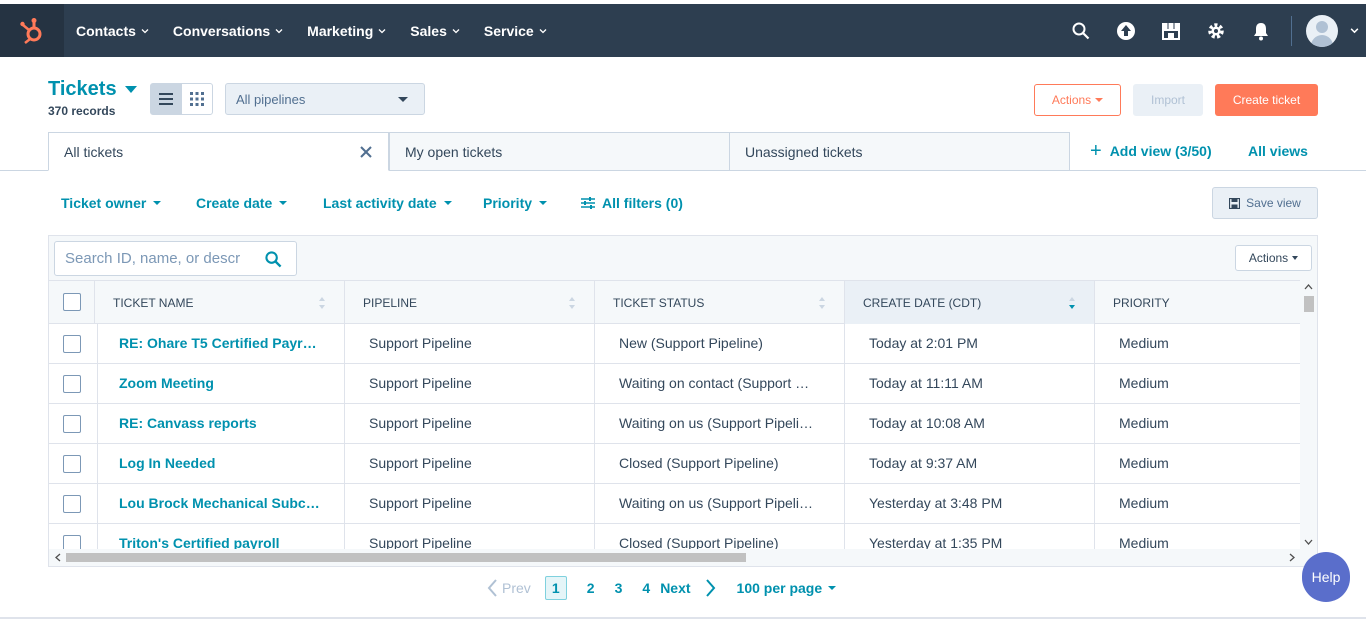 Image resolution: width=1366 pixels, height=619 pixels. What do you see at coordinates (1071, 100) in the screenshot?
I see `actions-label: Actions` at bounding box center [1071, 100].